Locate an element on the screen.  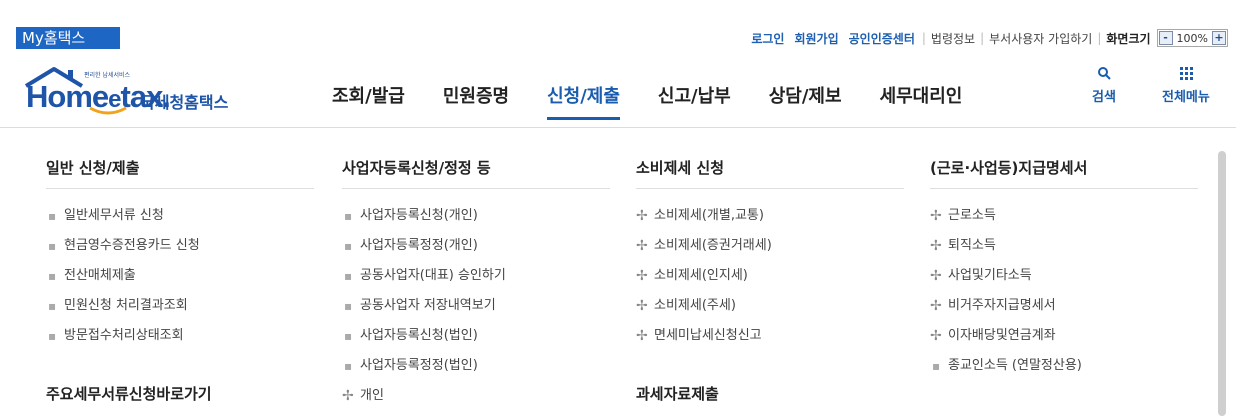
search-button: 검색 is located at coordinates (1104, 84).